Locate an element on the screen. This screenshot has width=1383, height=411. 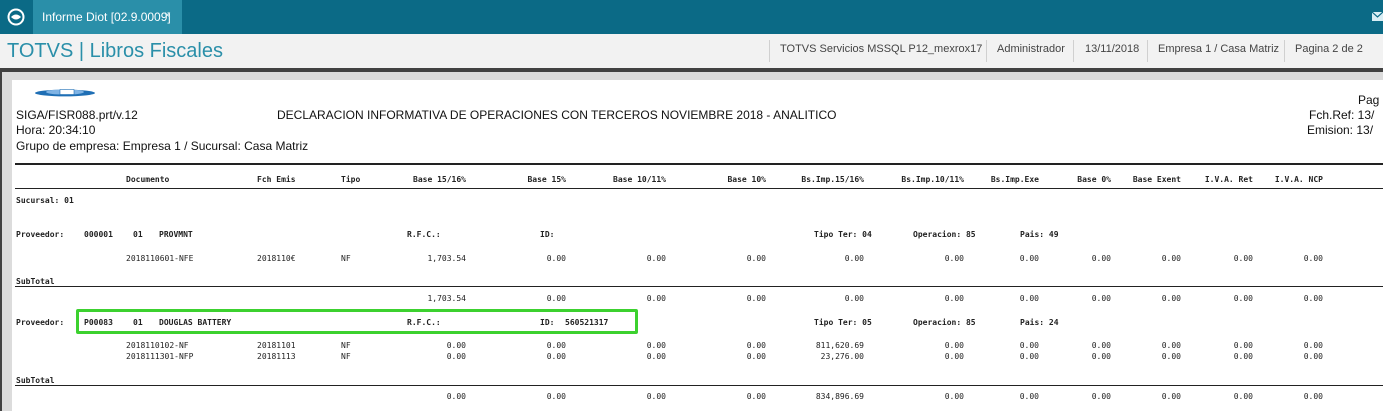
report-page-label: Pag is located at coordinates (1369, 100).